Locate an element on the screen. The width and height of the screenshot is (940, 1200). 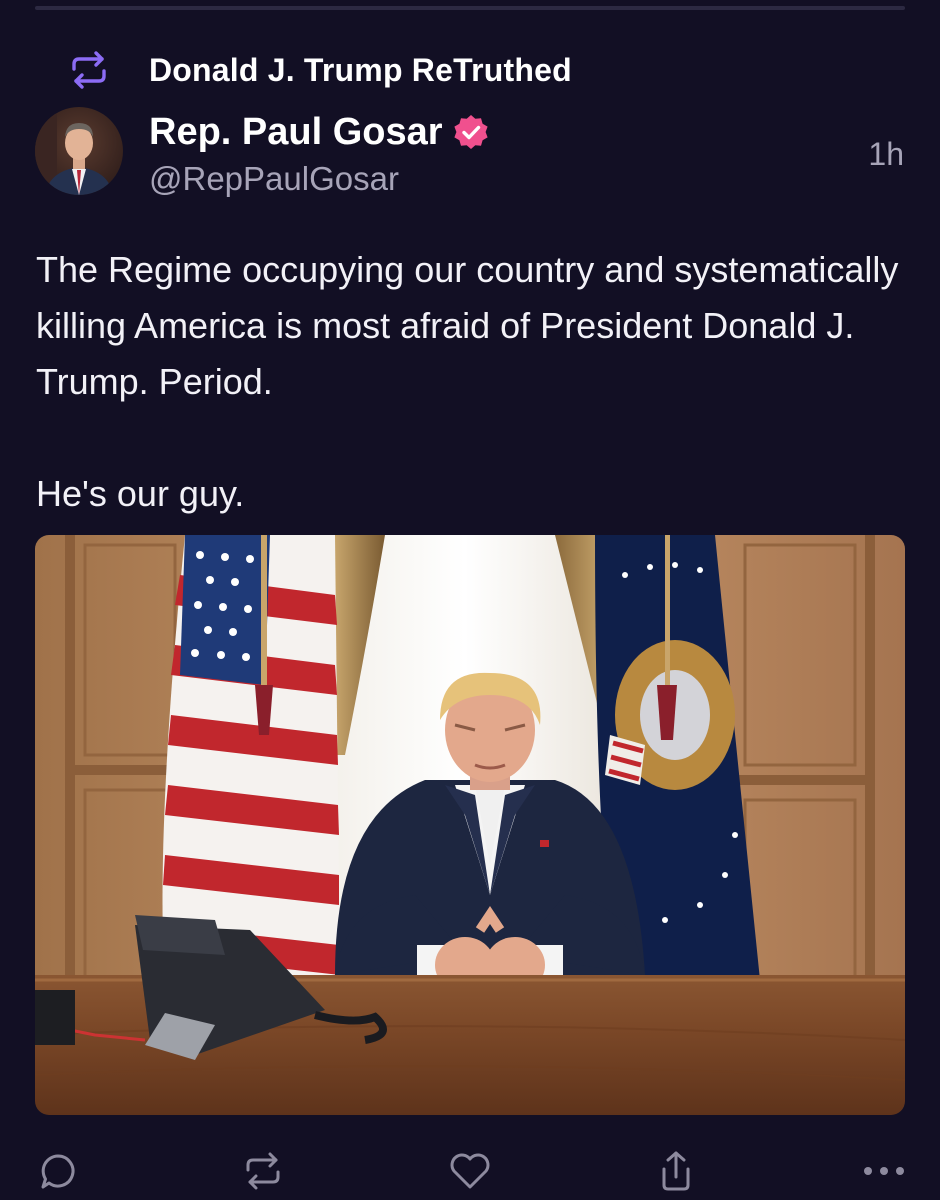
avatar is located at coordinates (79, 151).